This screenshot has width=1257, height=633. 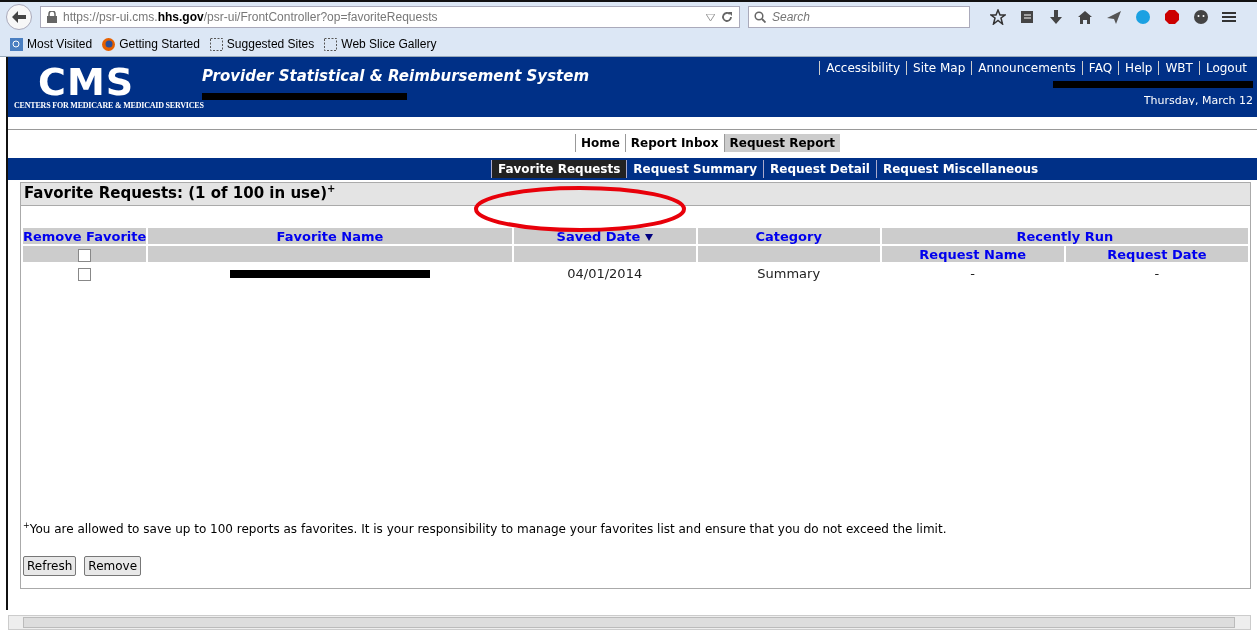 What do you see at coordinates (109, 105) in the screenshot?
I see `logo-subtitle: CENTERS FOR MEDICARE & MEDICAID SERVICES` at bounding box center [109, 105].